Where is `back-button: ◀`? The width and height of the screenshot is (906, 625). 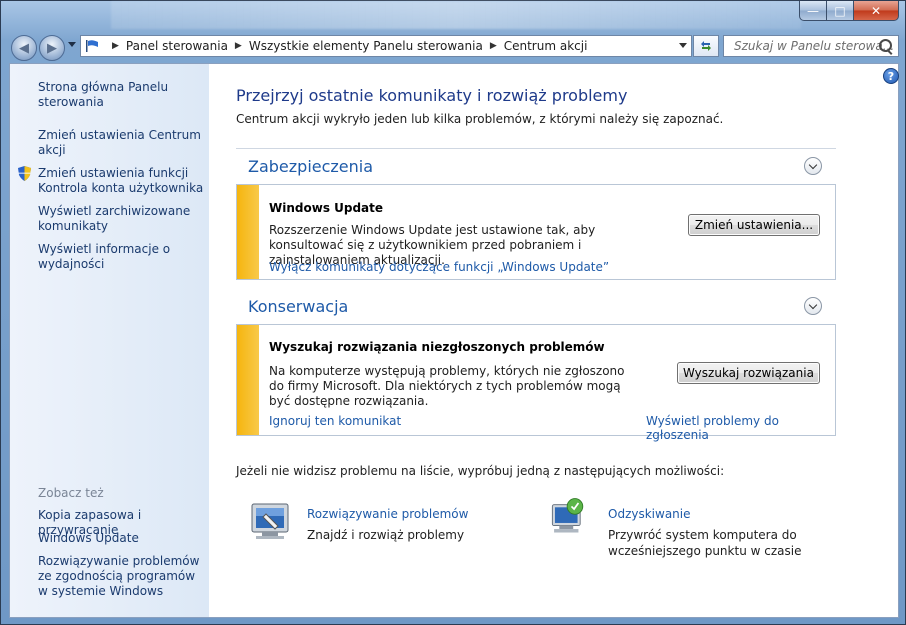 back-button: ◀ is located at coordinates (24, 48).